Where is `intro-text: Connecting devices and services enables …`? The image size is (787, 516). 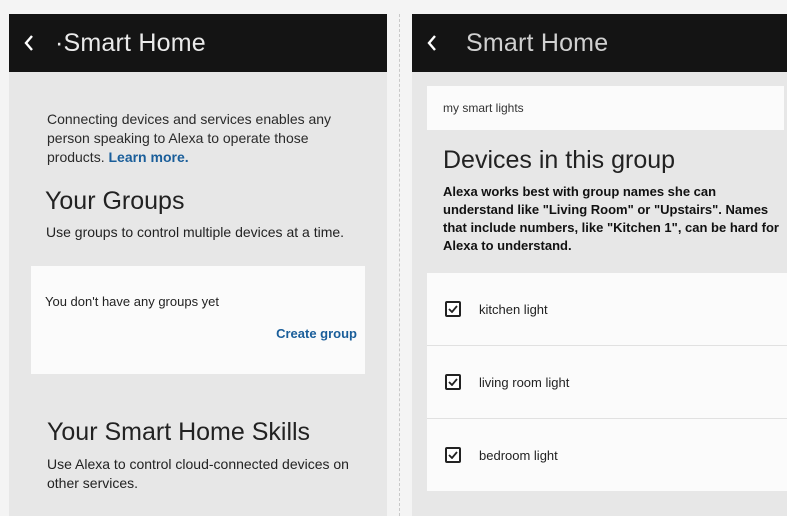 intro-text: Connecting devices and services enables … is located at coordinates (202, 138).